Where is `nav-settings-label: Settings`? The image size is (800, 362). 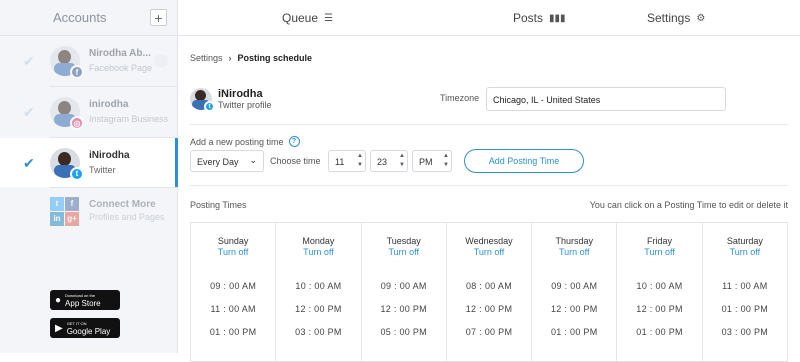 nav-settings-label: Settings is located at coordinates (669, 18).